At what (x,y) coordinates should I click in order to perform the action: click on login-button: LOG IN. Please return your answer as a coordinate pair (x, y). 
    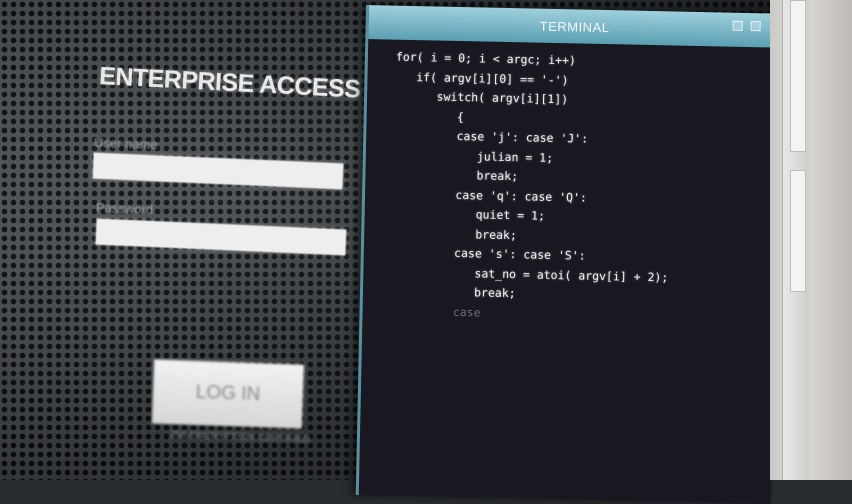
    Looking at the image, I should click on (228, 394).